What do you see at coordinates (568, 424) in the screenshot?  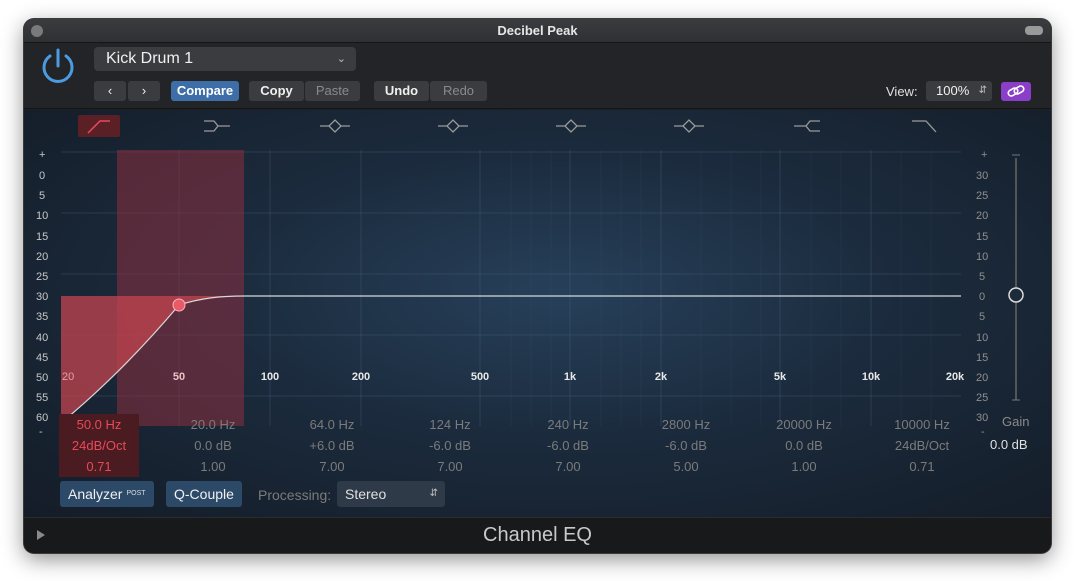 I see `band-5-freq: 240 Hz` at bounding box center [568, 424].